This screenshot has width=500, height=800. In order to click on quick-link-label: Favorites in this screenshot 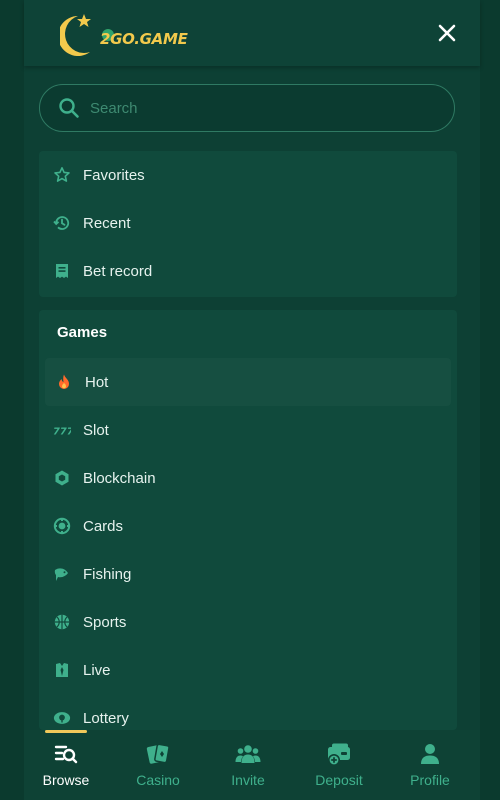, I will do `click(114, 175)`.